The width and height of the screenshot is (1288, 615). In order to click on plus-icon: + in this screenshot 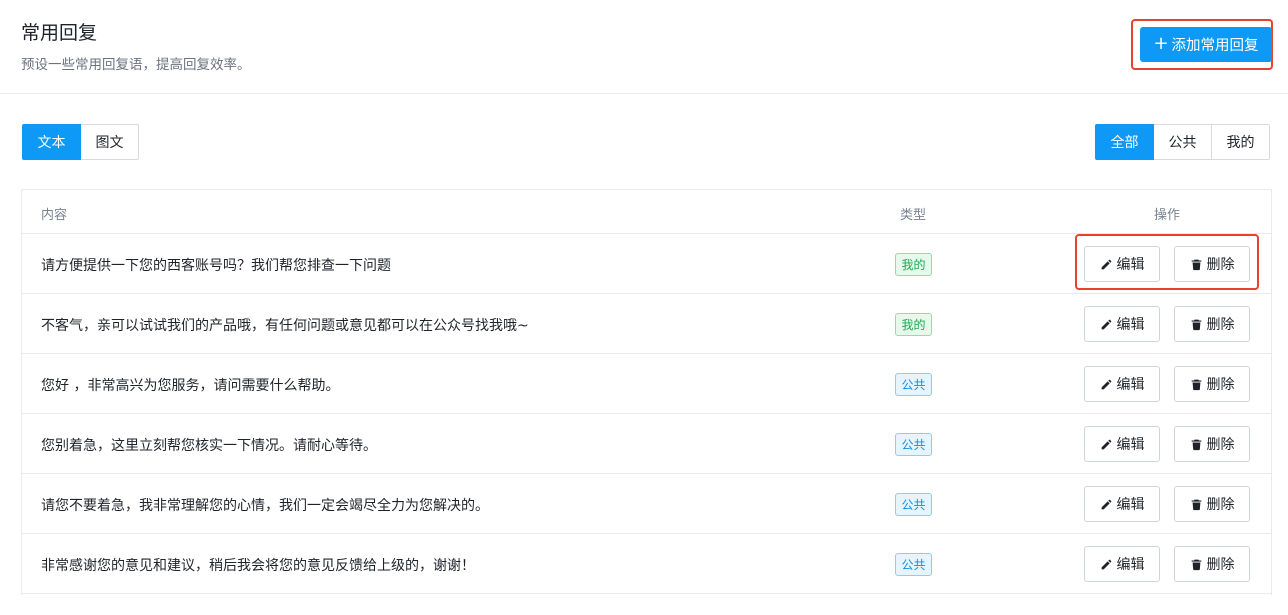, I will do `click(1161, 43)`.